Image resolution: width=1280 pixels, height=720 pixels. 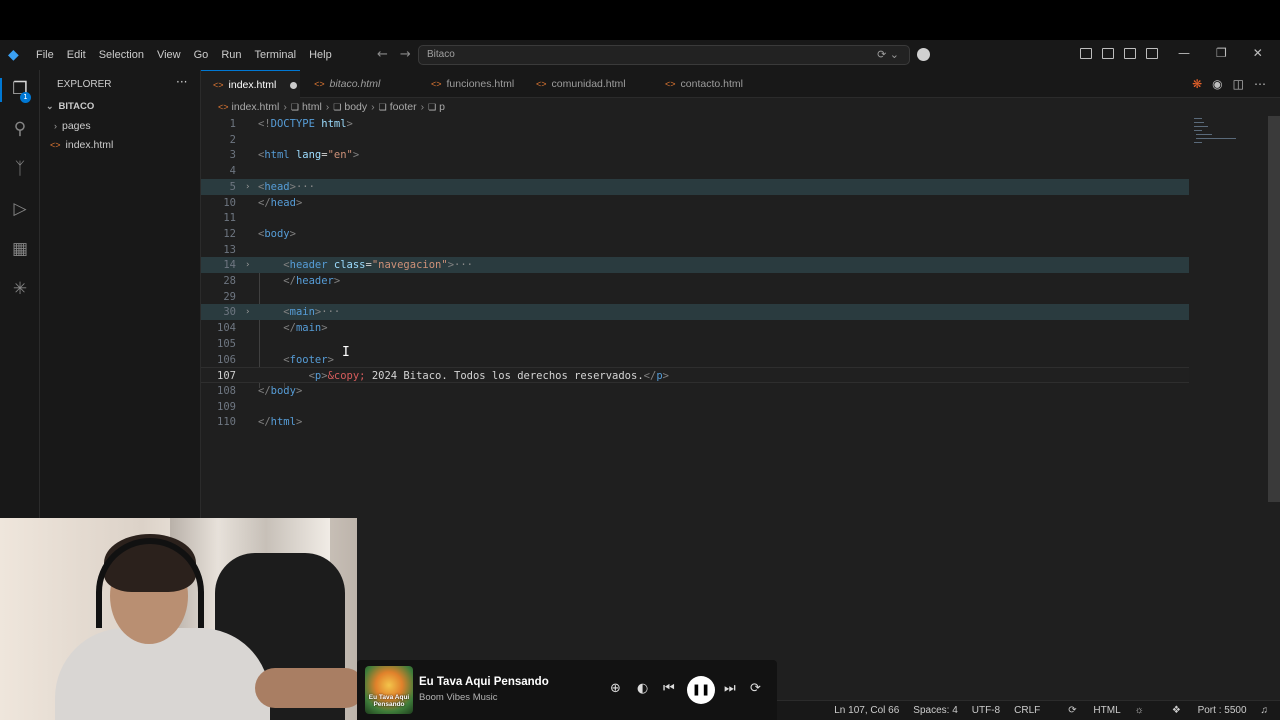 What do you see at coordinates (695, 328) in the screenshot?
I see `code-line: 104 </main>` at bounding box center [695, 328].